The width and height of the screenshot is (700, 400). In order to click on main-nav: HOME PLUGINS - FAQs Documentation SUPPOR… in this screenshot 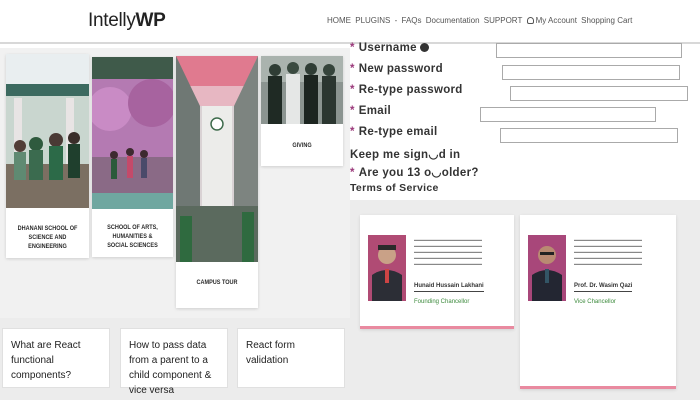, I will do `click(480, 20)`.